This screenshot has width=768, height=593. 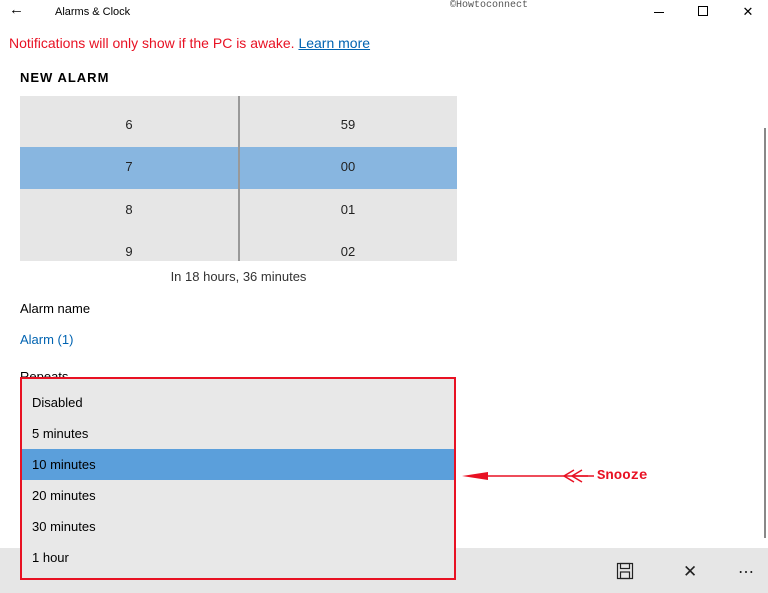 I want to click on watermark: ©Howtoconnect, so click(x=489, y=5).